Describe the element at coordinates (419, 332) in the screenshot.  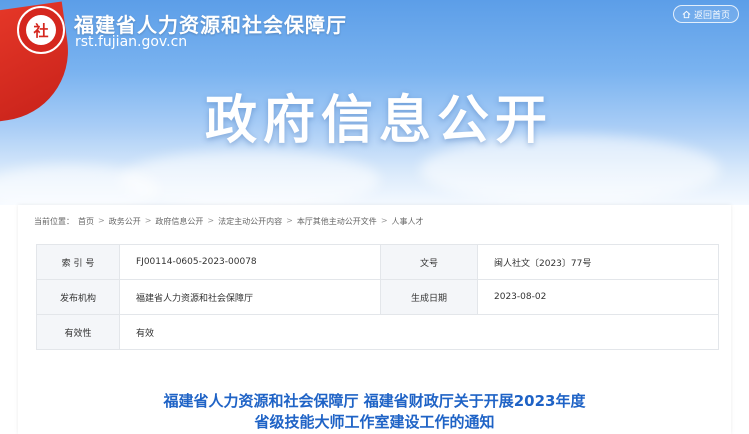
I see `validity-value: 有效` at that location.